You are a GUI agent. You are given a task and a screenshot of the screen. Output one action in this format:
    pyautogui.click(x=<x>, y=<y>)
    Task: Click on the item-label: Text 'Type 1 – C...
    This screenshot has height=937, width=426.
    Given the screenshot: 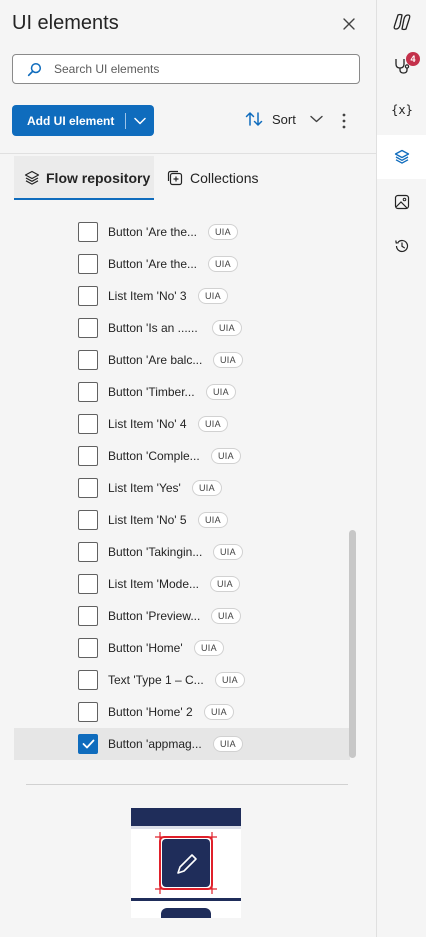 What is the action you would take?
    pyautogui.click(x=156, y=680)
    